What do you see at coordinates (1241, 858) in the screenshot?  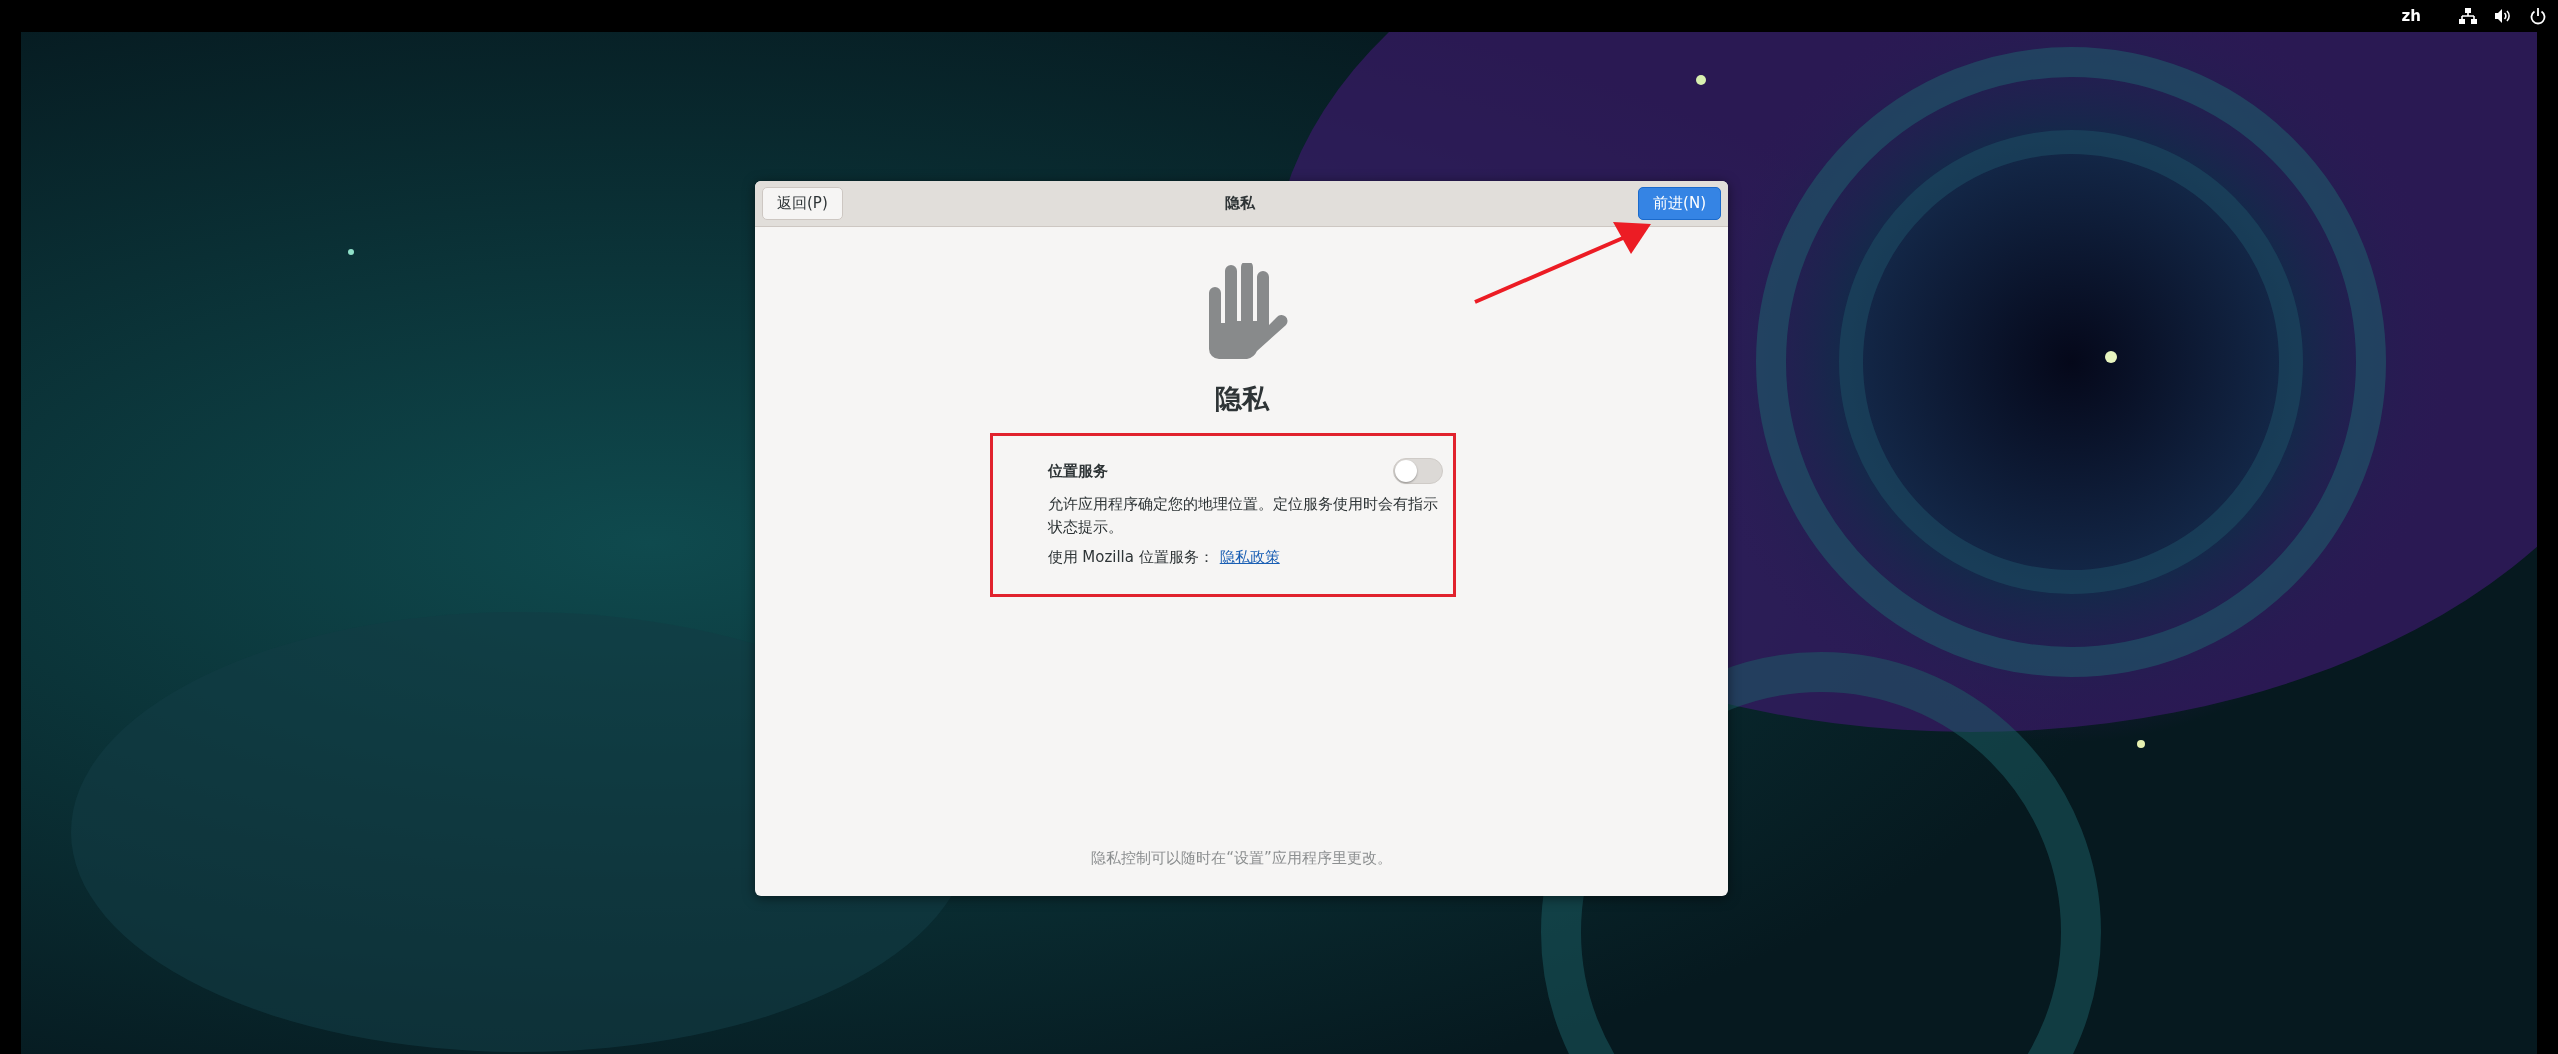 I see `footer-note: 隐私控制可以随时在“设置”应用程序里更改。` at bounding box center [1241, 858].